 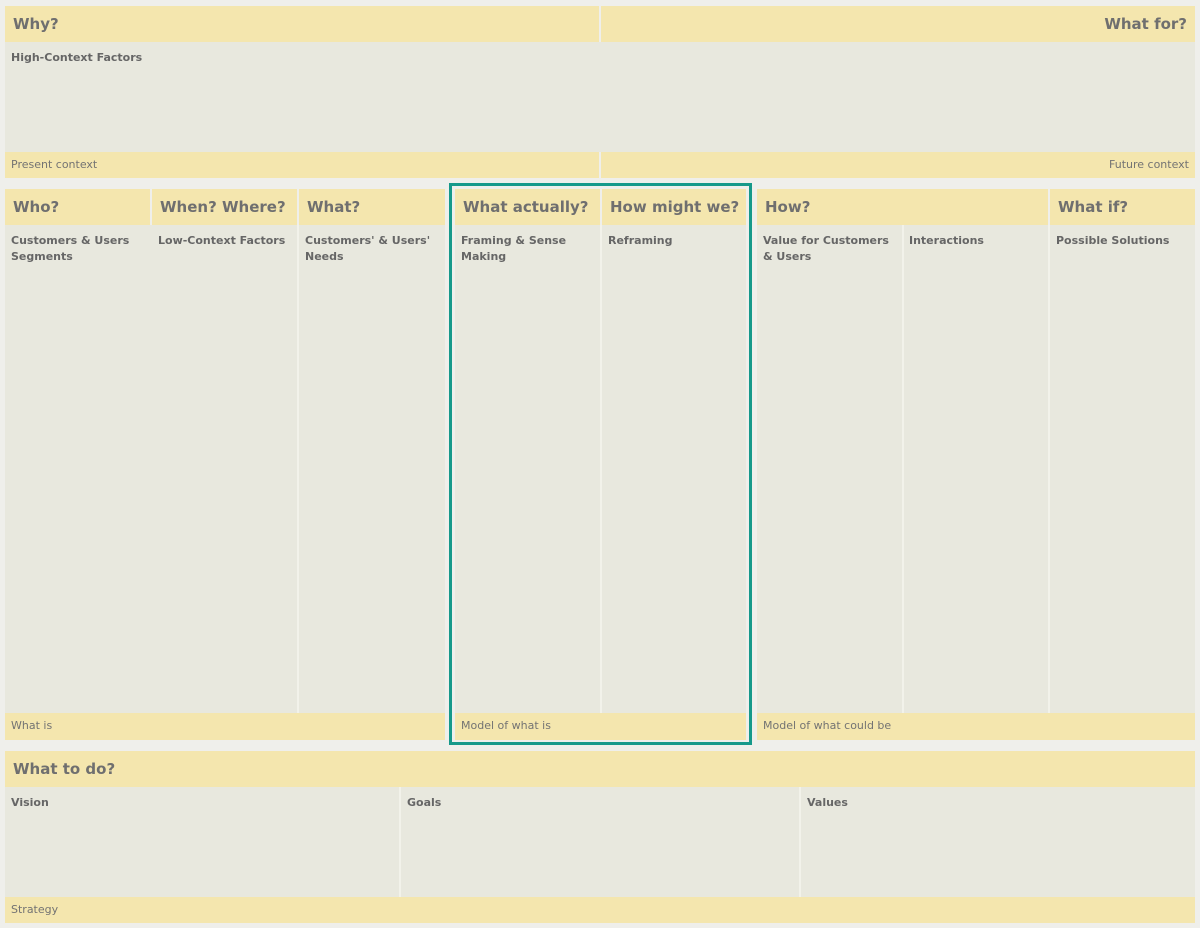 I want to click on what-is-label: What is, so click(x=32, y=725).